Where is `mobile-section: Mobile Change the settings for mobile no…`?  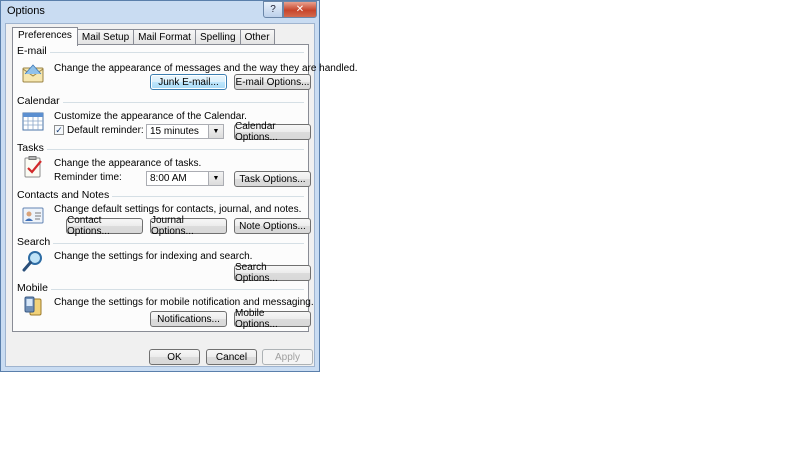 mobile-section: Mobile Change the settings for mobile no… is located at coordinates (163, 306).